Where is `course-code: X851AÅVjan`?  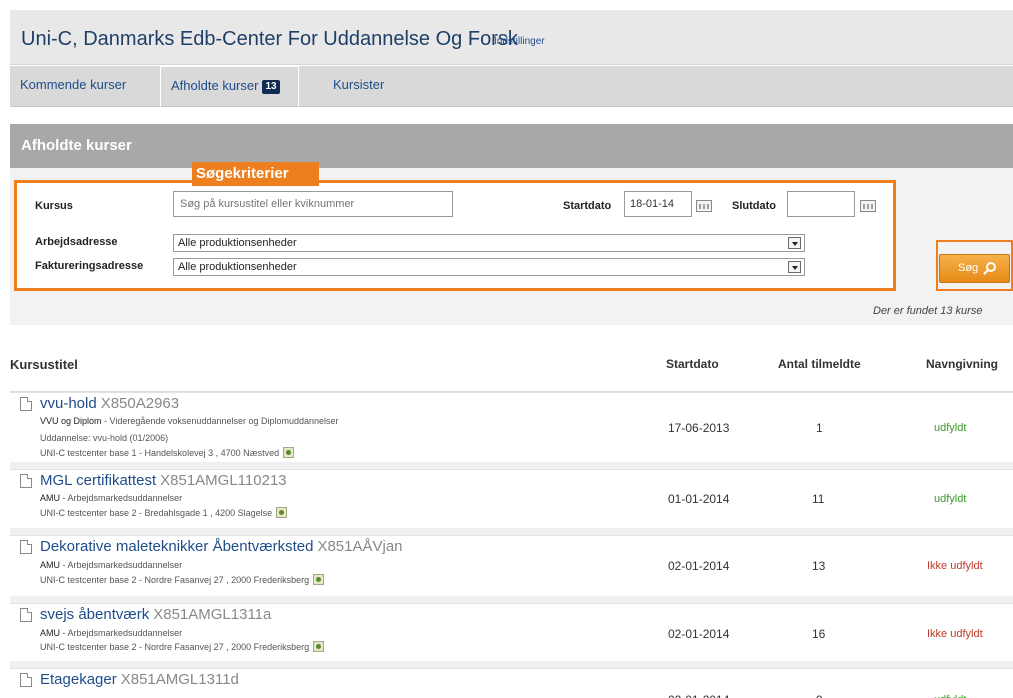 course-code: X851AÅVjan is located at coordinates (360, 546).